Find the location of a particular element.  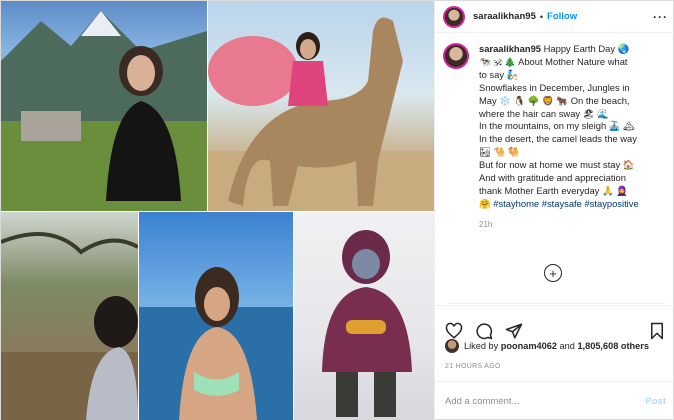

caption-avatar is located at coordinates (456, 56).